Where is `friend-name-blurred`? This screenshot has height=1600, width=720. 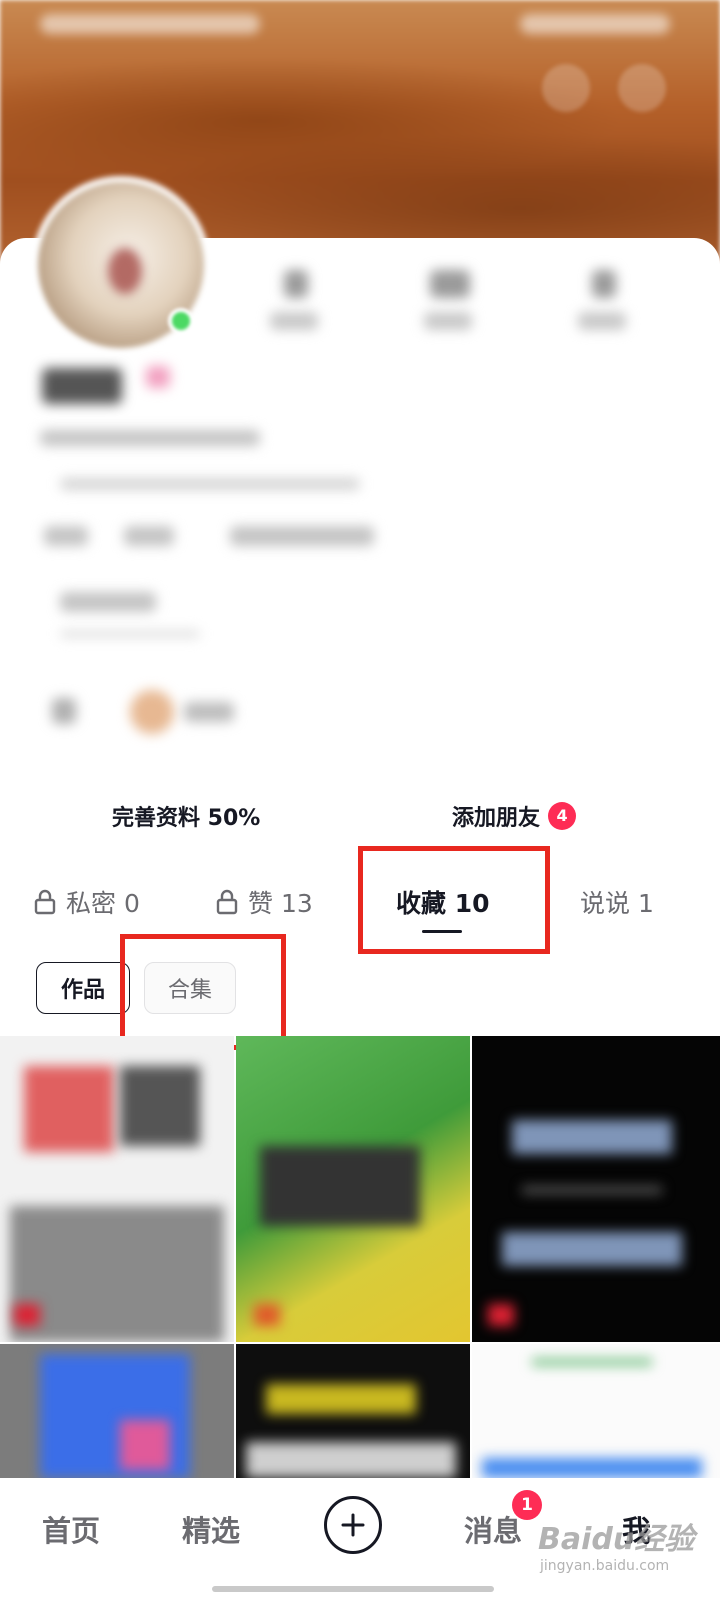
friend-name-blurred is located at coordinates (209, 712).